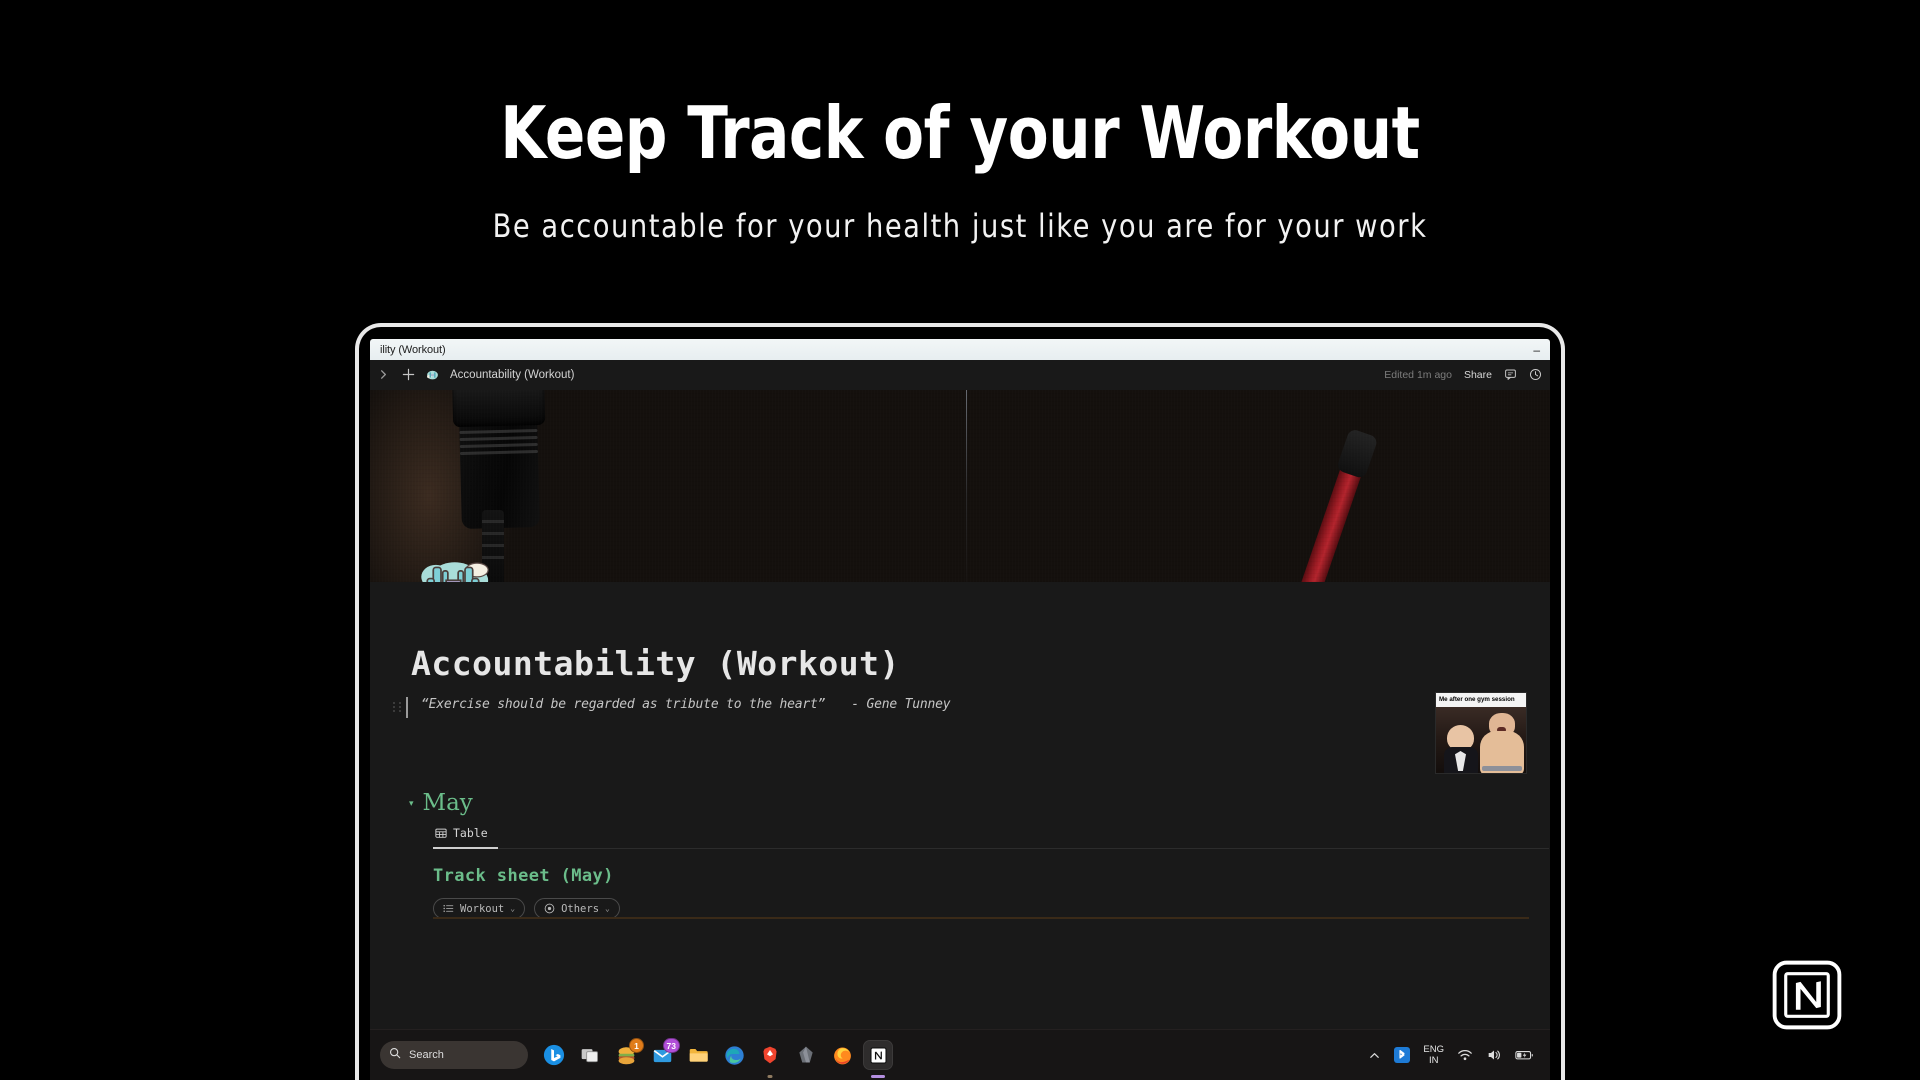  I want to click on search-placeholder: Search, so click(426, 1055).